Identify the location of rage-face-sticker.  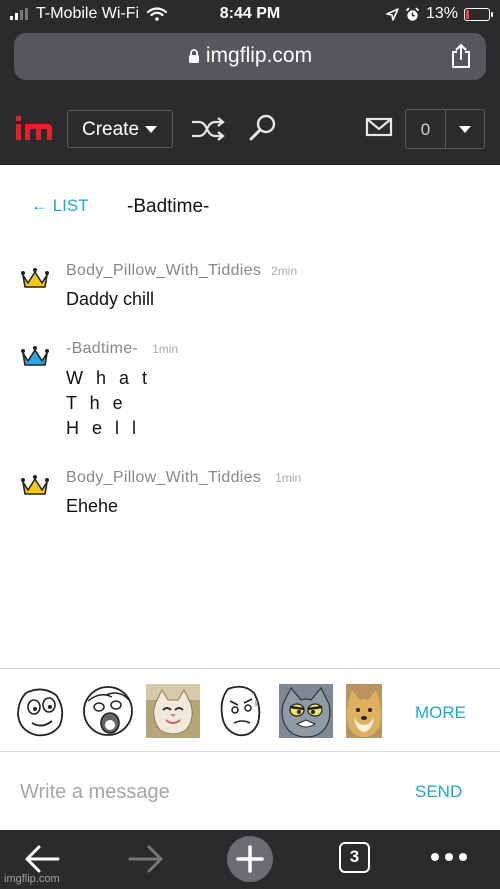
(40, 711).